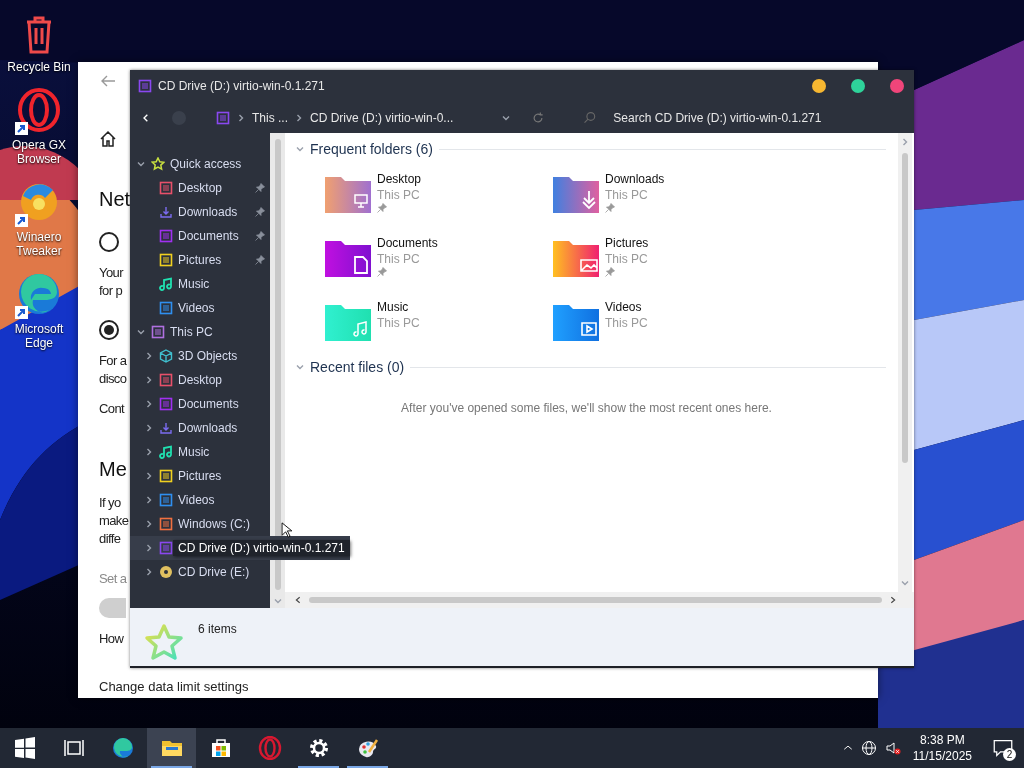 The image size is (1024, 768). What do you see at coordinates (200, 356) in the screenshot?
I see `nav-item: 3D Objects` at bounding box center [200, 356].